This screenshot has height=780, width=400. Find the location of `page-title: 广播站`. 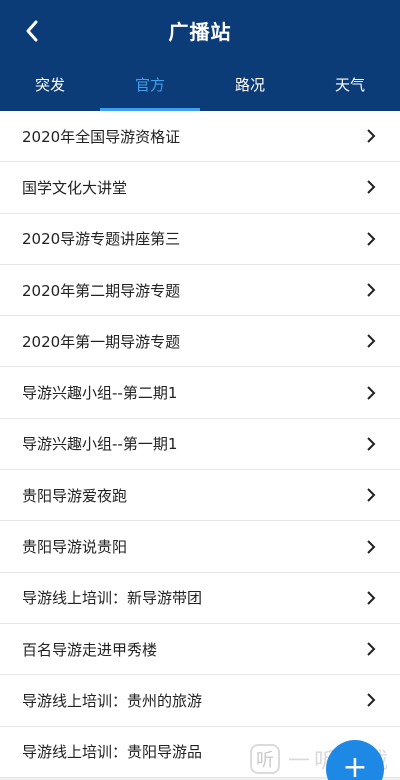

page-title: 广播站 is located at coordinates (200, 32).